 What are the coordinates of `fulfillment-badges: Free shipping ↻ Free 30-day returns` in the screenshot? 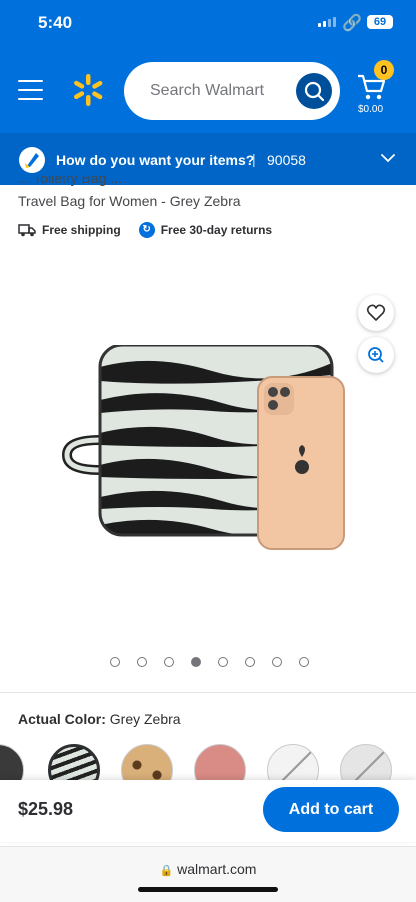 It's located at (145, 230).